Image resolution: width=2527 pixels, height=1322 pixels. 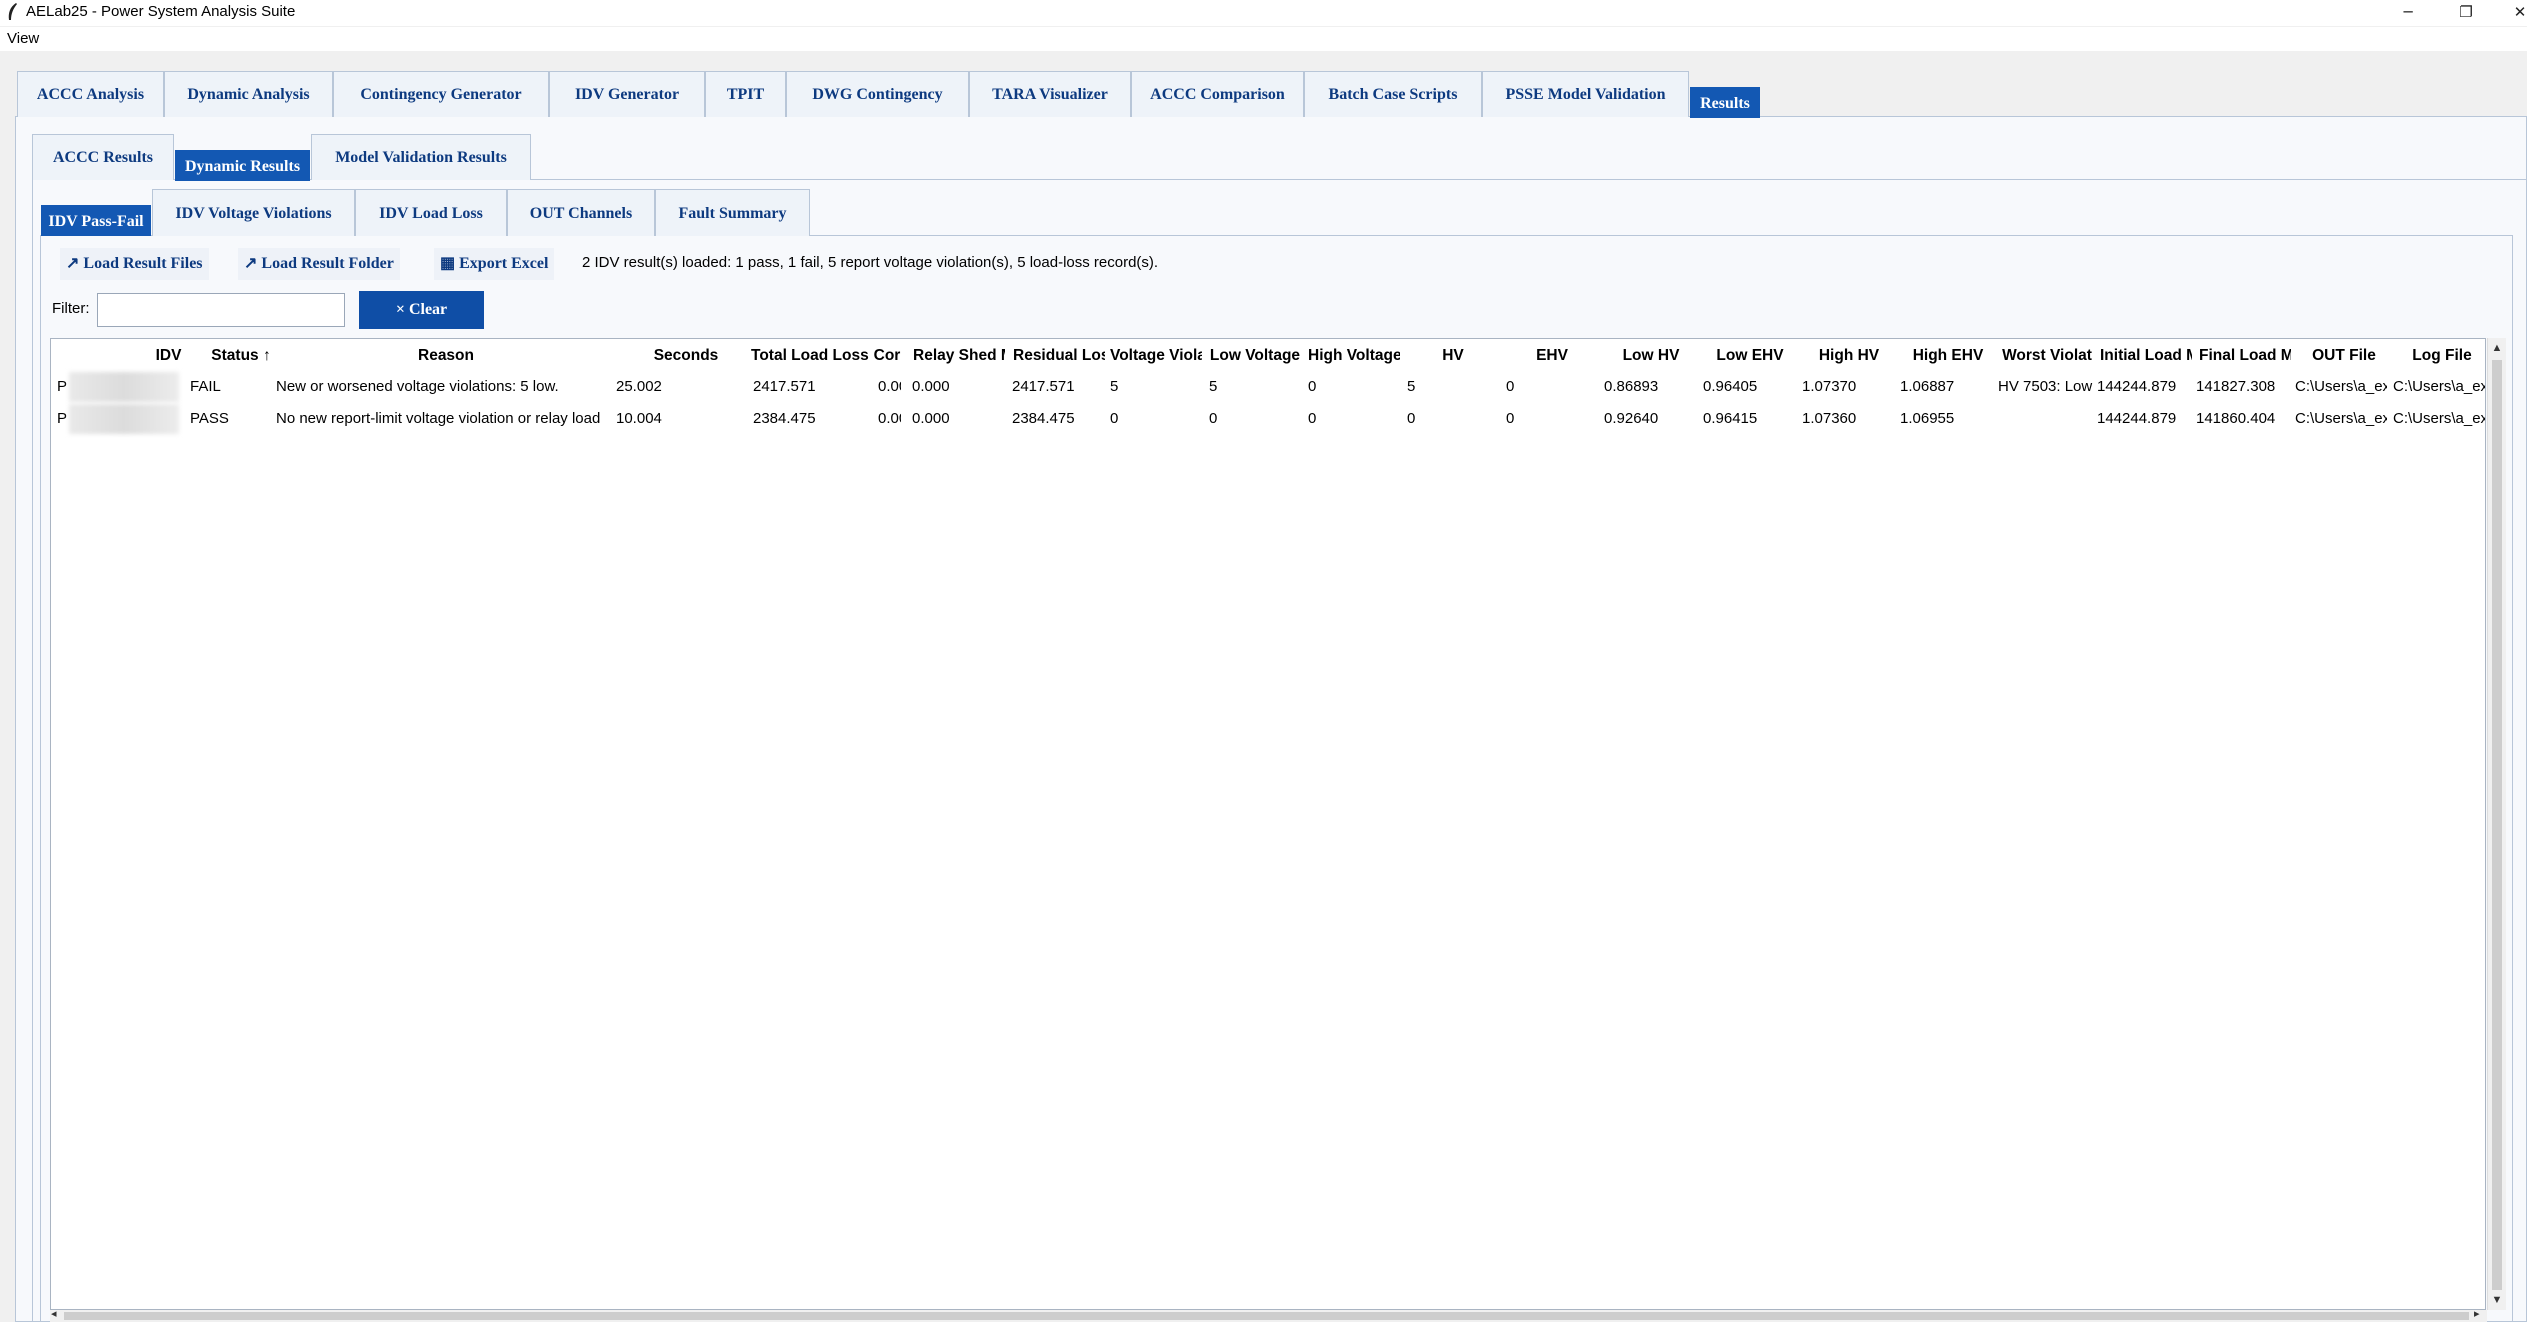 I want to click on tab-accc-comparison: ACCC Comparison, so click(x=1217, y=94).